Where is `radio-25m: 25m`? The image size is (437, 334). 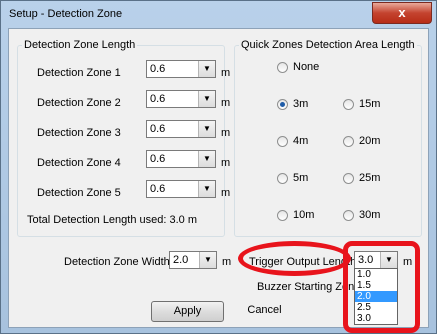
radio-25m: 25m is located at coordinates (361, 178).